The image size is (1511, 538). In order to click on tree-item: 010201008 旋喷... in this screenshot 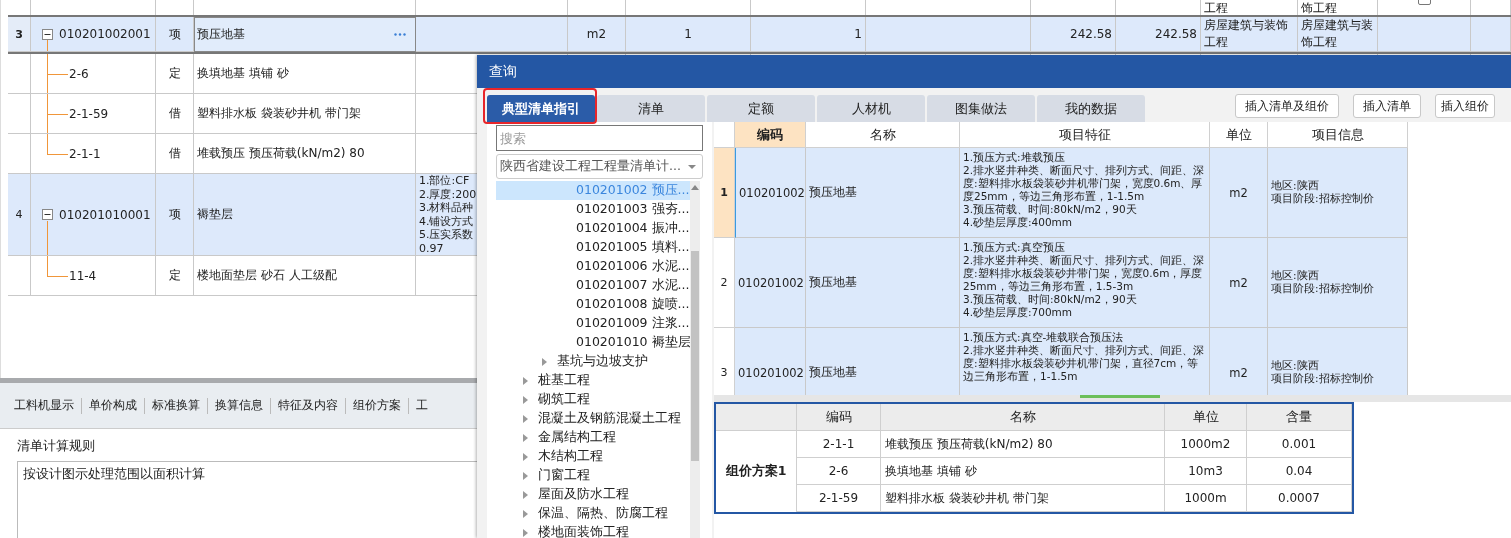, I will do `click(593, 304)`.